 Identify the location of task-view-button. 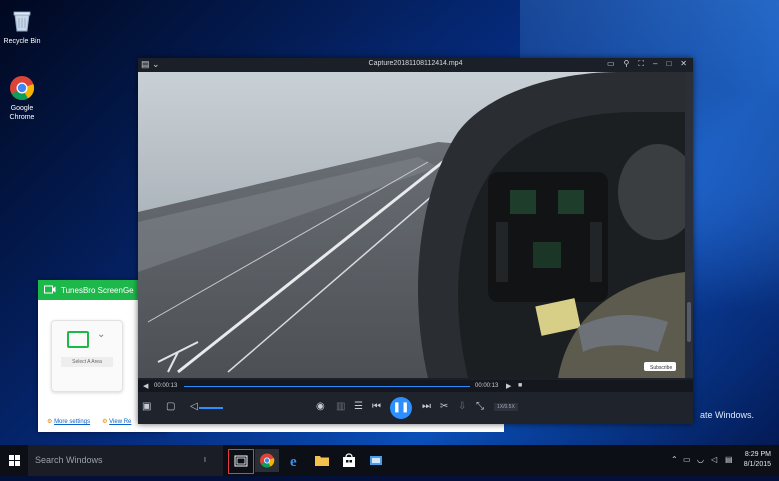
(241, 461).